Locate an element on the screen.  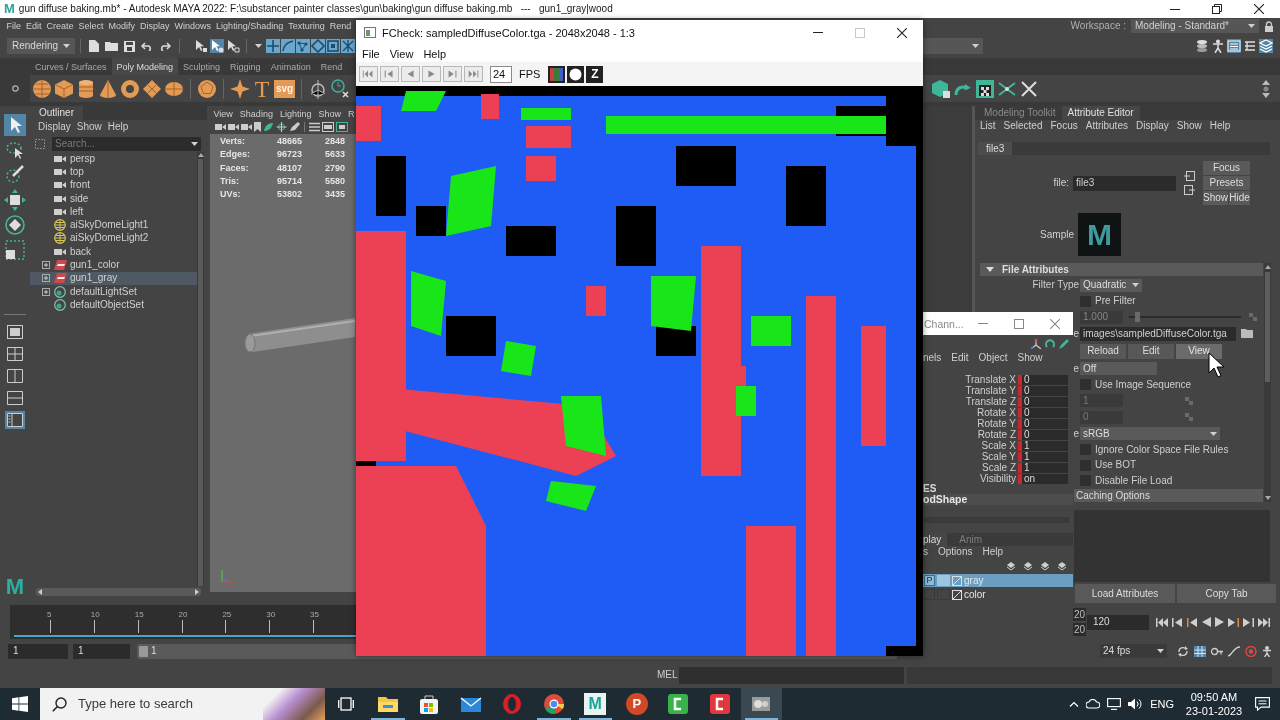
single-pane-icon is located at coordinates (15, 332).